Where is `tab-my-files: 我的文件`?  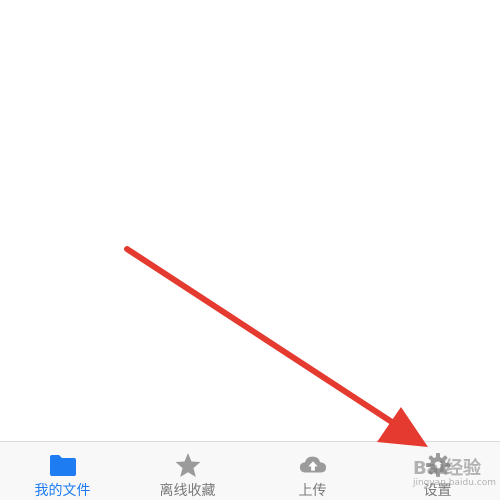
tab-my-files: 我的文件 is located at coordinates (62, 471).